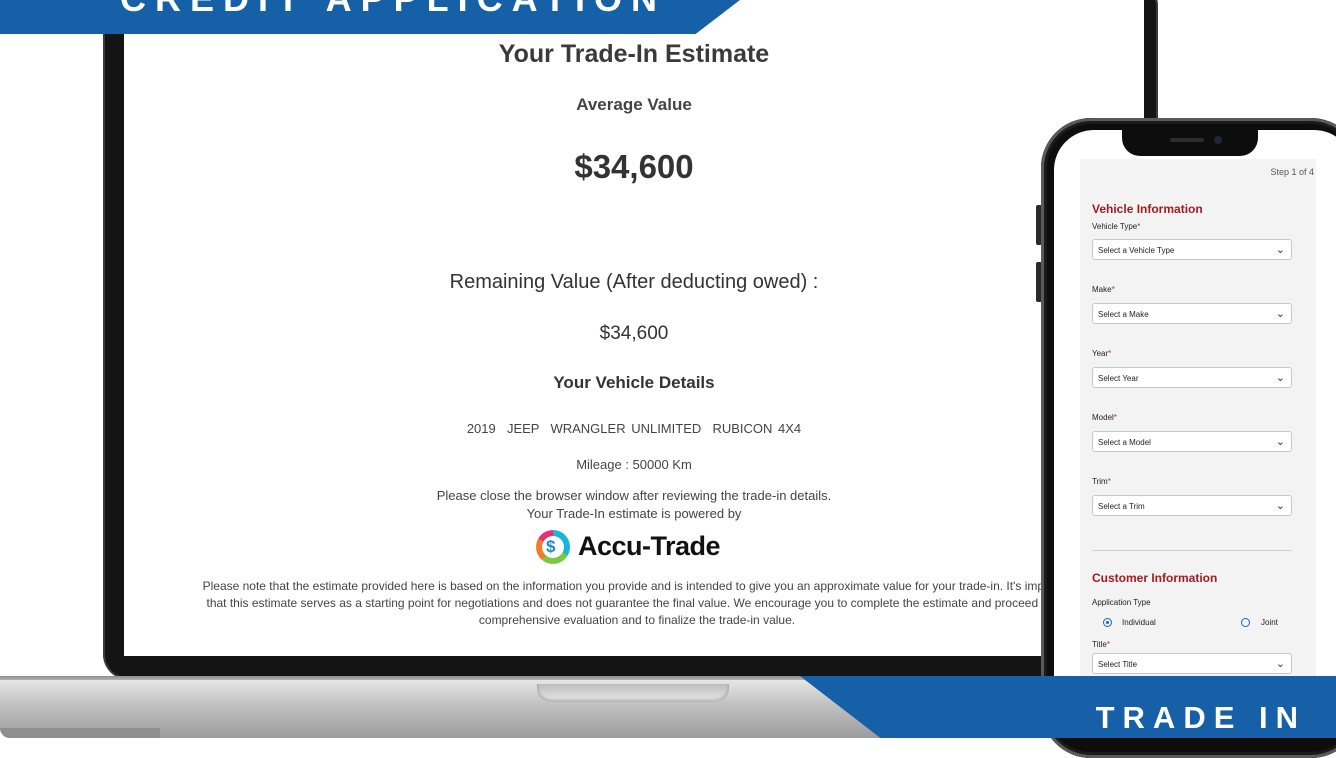 The height and width of the screenshot is (758, 1336). What do you see at coordinates (1187, 140) in the screenshot?
I see `speaker-icon` at bounding box center [1187, 140].